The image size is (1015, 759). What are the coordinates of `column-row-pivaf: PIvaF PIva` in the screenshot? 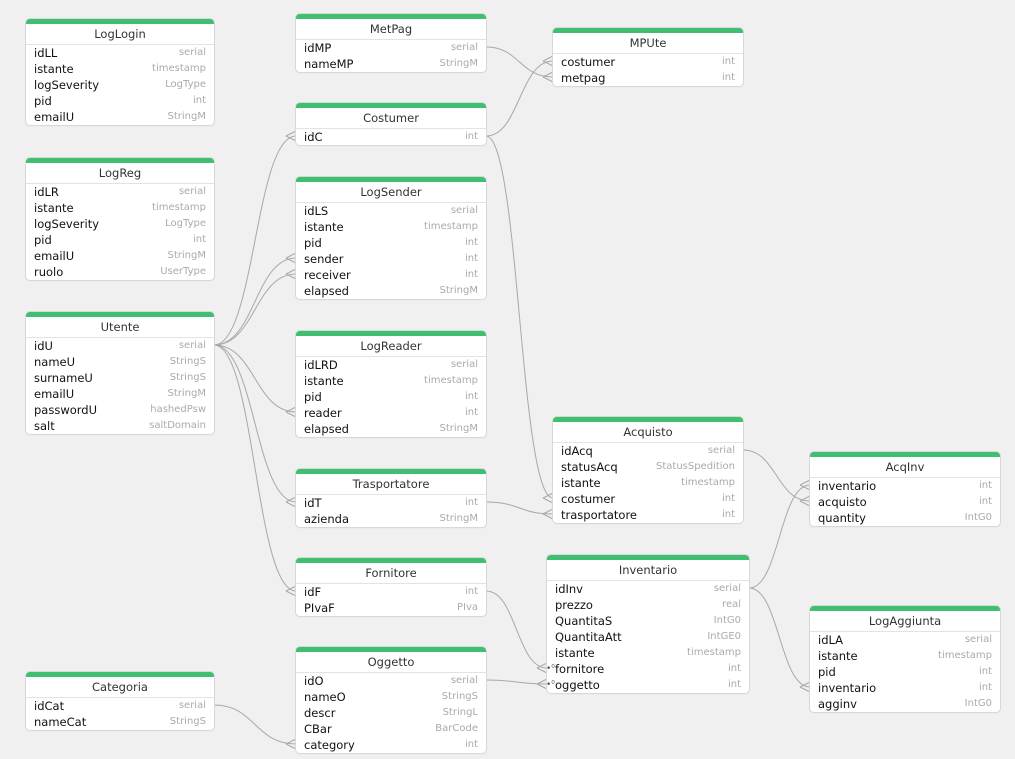 It's located at (391, 608).